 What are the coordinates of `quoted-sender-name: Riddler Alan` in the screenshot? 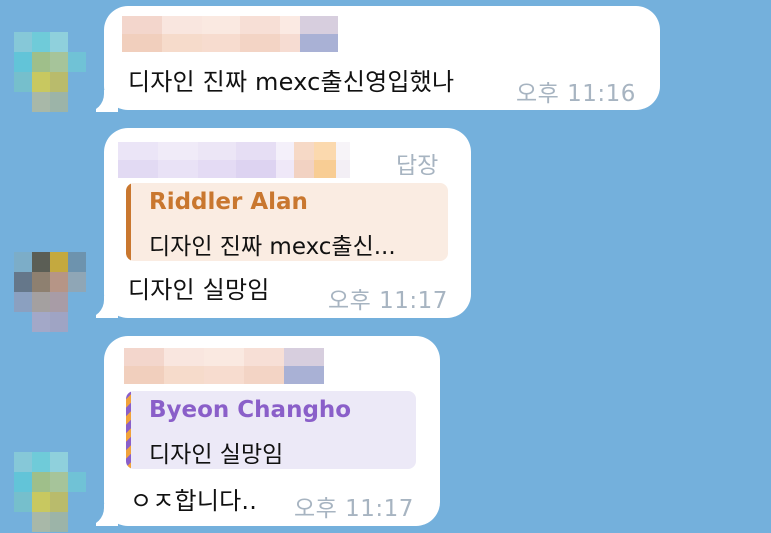 It's located at (228, 202).